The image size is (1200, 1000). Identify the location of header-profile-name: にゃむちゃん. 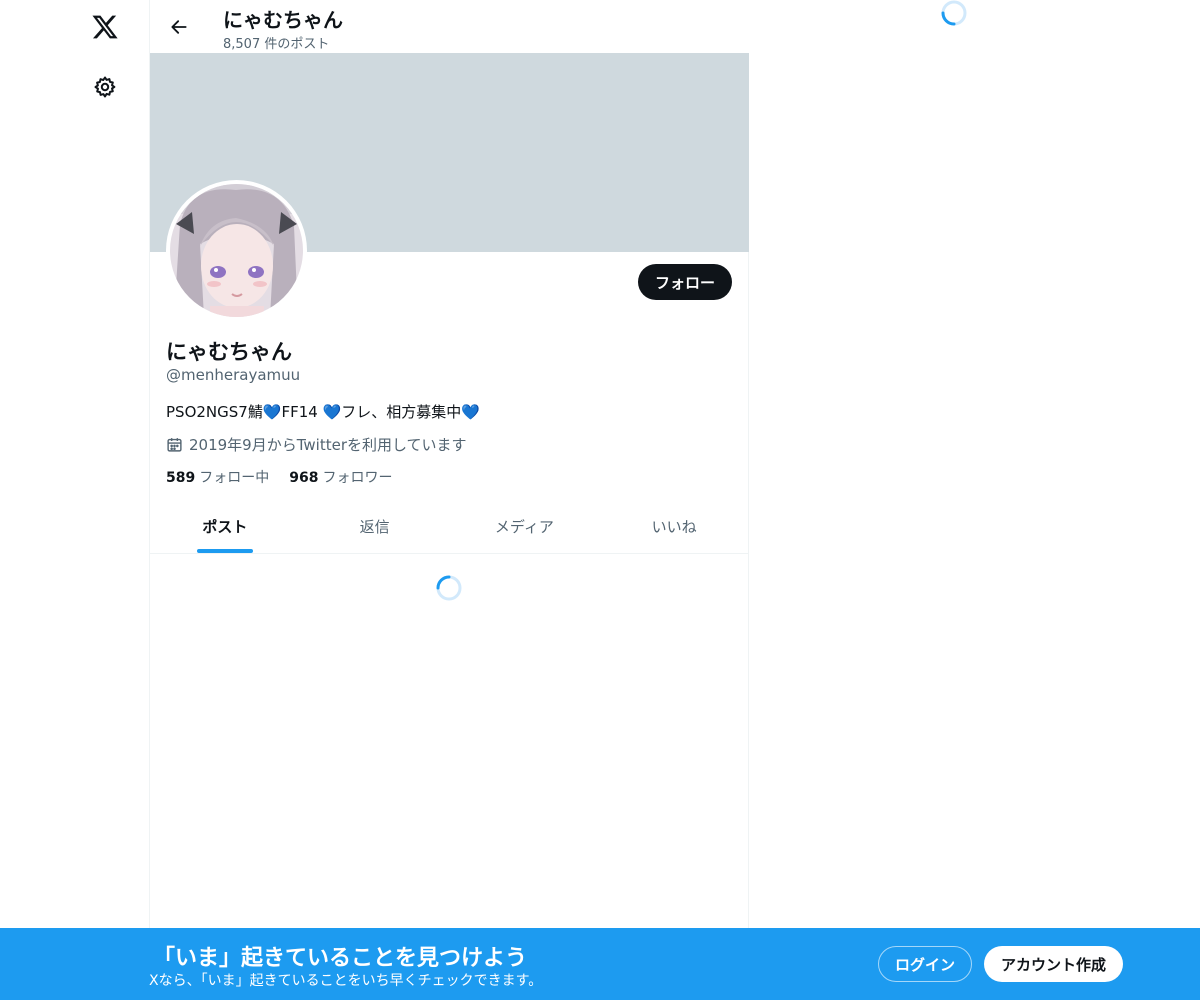
(283, 20).